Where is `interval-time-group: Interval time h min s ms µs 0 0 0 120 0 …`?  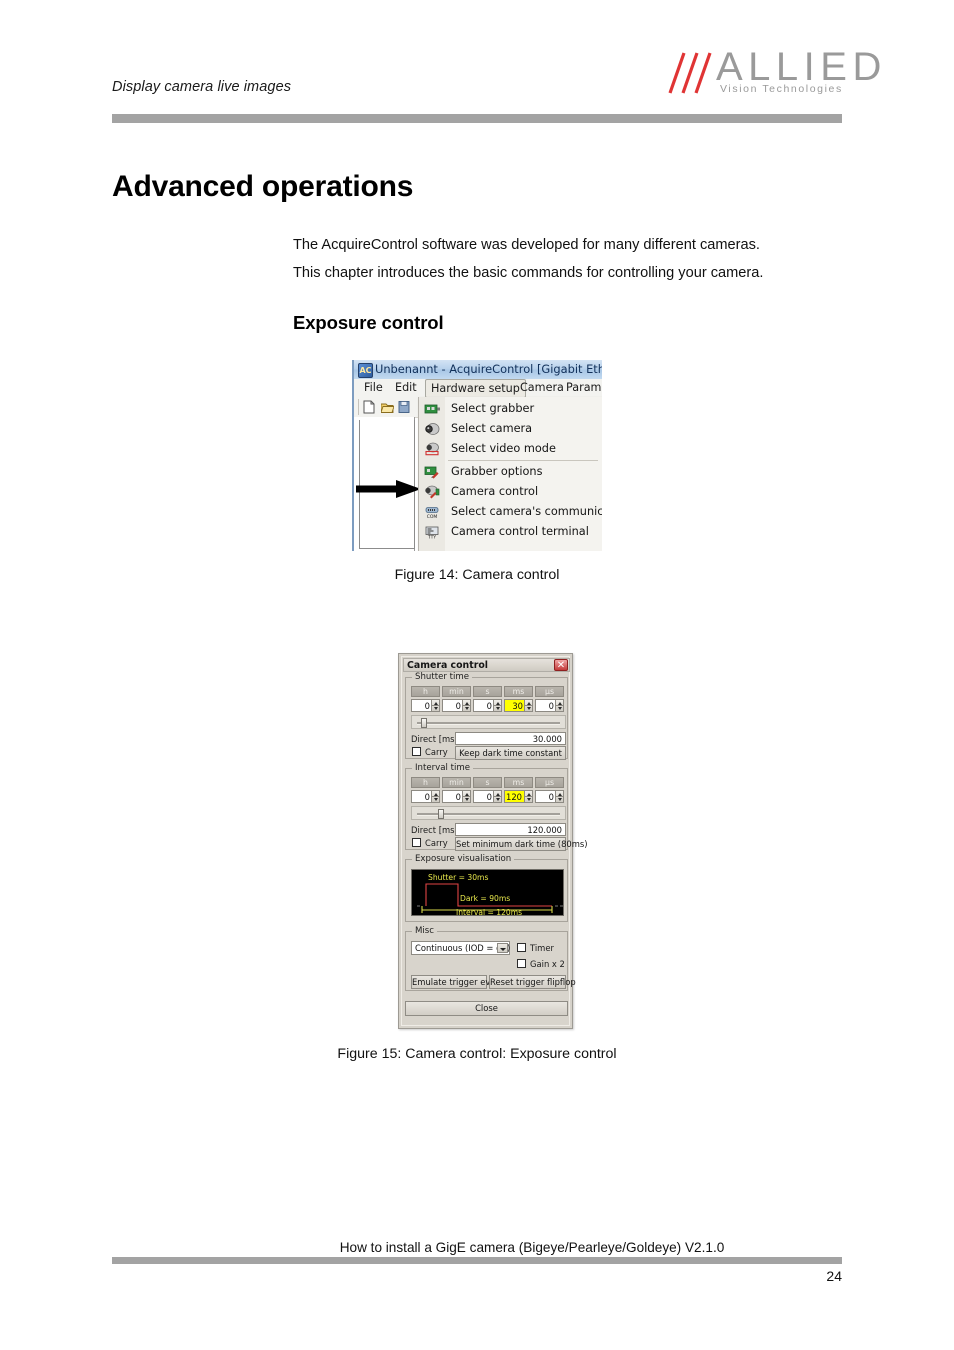 interval-time-group: Interval time h min s ms µs 0 0 0 120 0 … is located at coordinates (496, 807).